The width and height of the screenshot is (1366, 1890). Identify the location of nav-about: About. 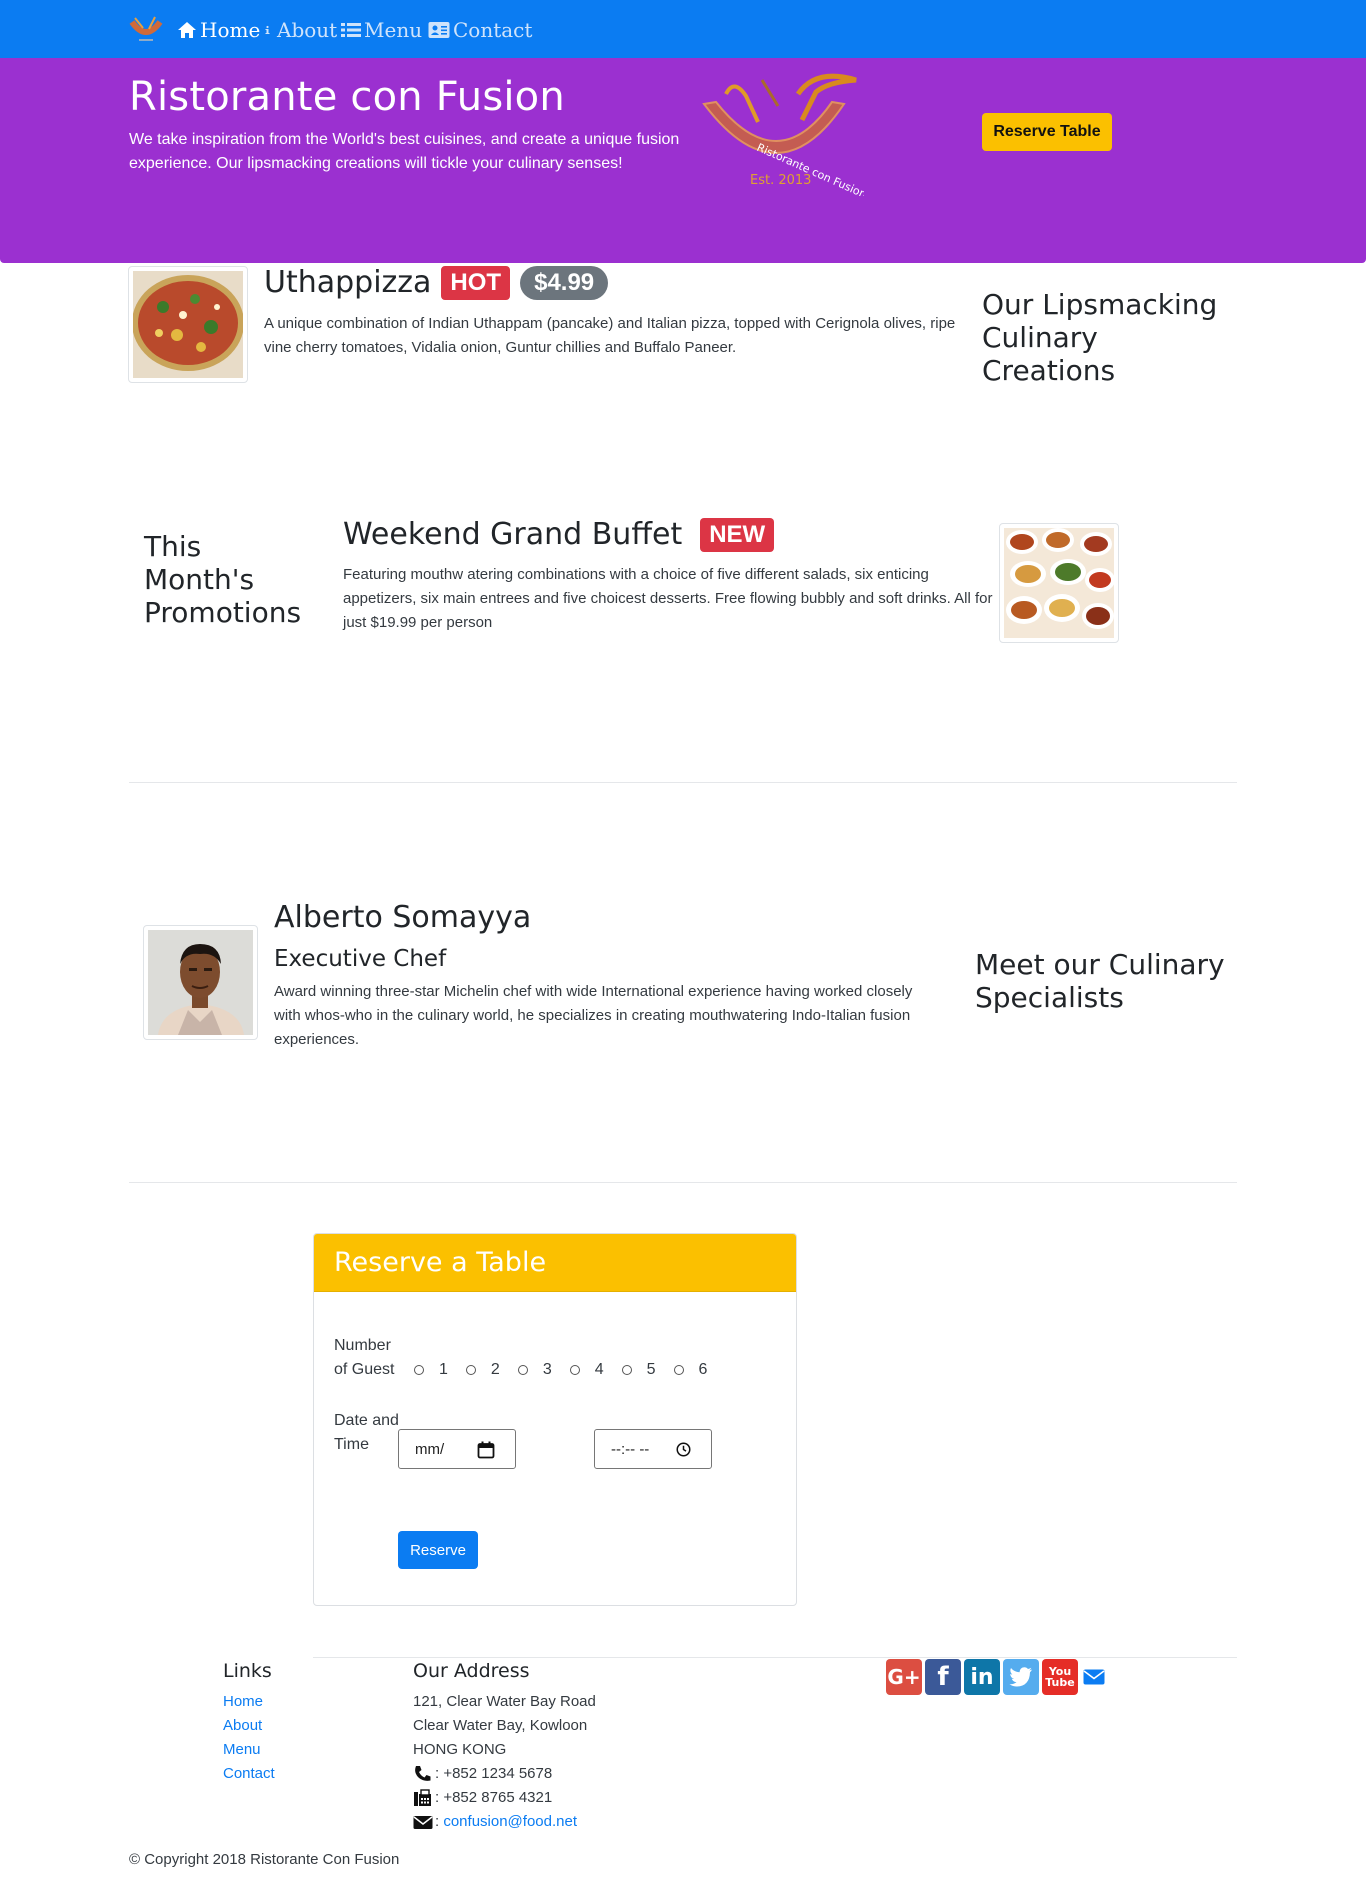
(300, 30).